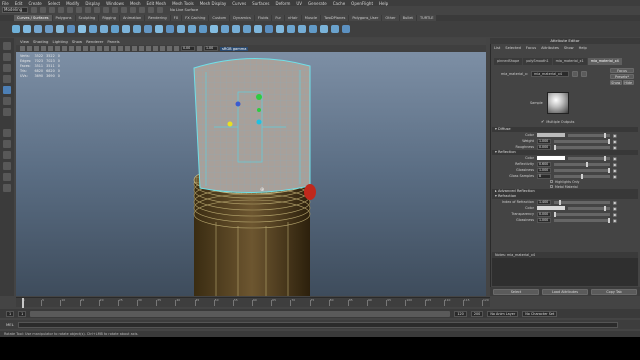 Image resolution: width=640 pixels, height=360 pixels. I want to click on rotate-handle-center, so click(259, 110).